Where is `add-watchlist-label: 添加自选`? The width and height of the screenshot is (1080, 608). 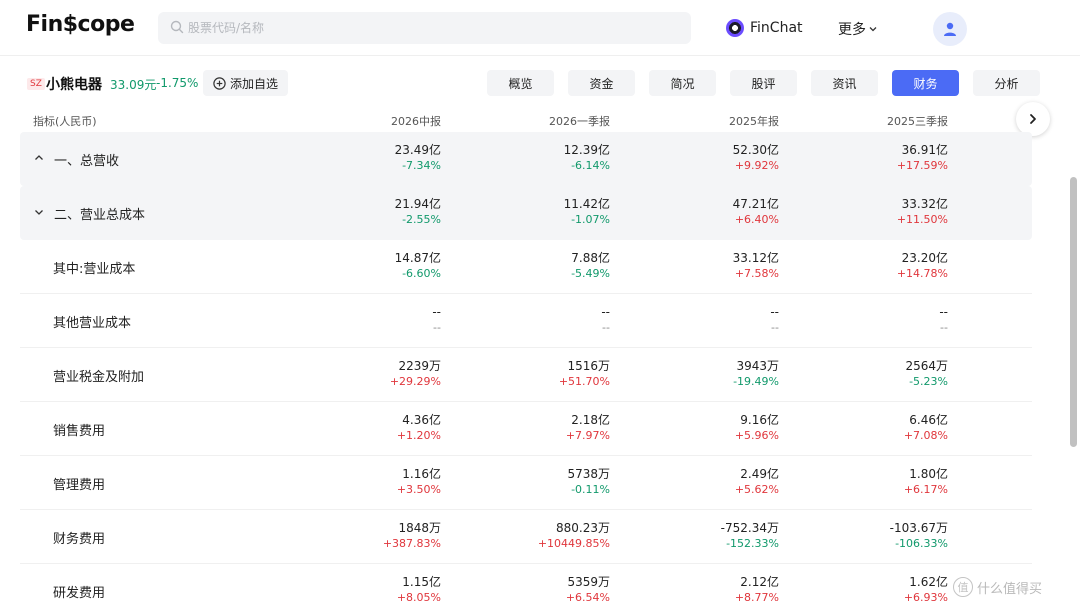 add-watchlist-label: 添加自选 is located at coordinates (254, 83).